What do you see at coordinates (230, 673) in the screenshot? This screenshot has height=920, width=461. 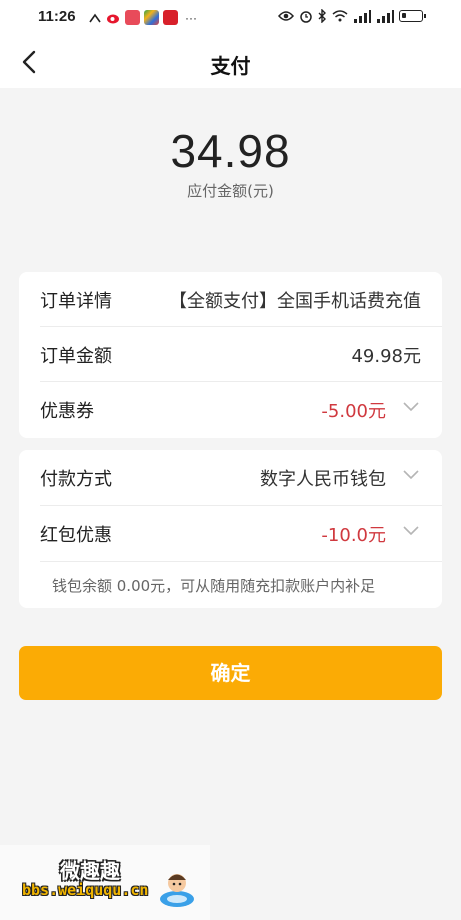 I see `confirm-button: 确定` at bounding box center [230, 673].